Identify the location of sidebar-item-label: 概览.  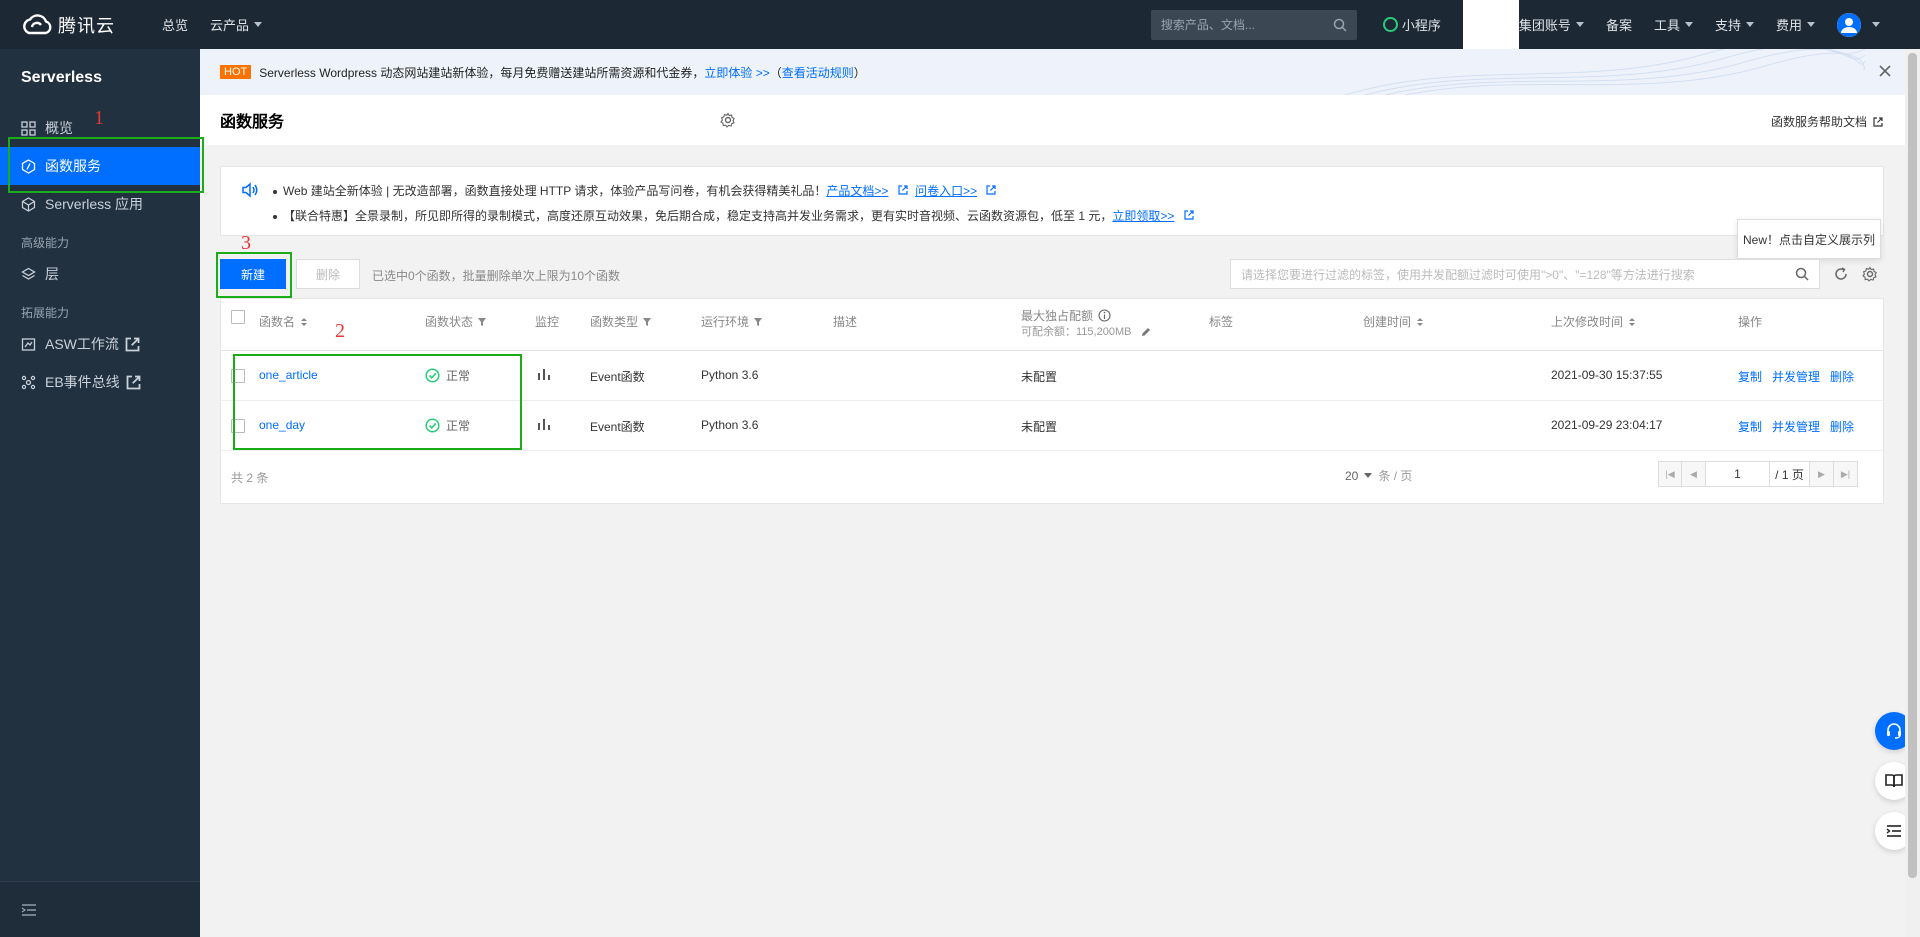
(59, 128).